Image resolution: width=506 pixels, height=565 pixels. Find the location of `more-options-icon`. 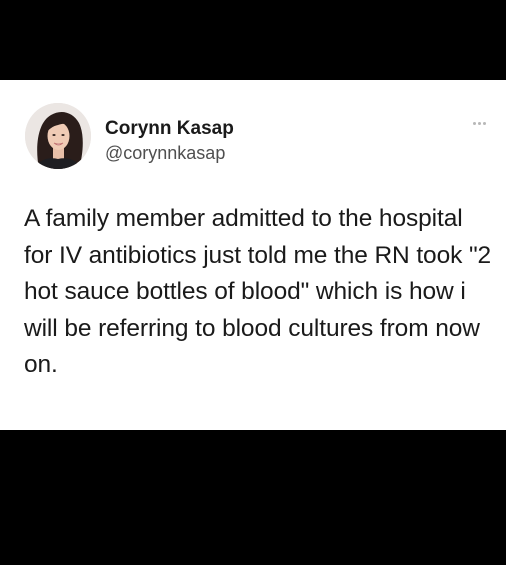

more-options-icon is located at coordinates (483, 123).